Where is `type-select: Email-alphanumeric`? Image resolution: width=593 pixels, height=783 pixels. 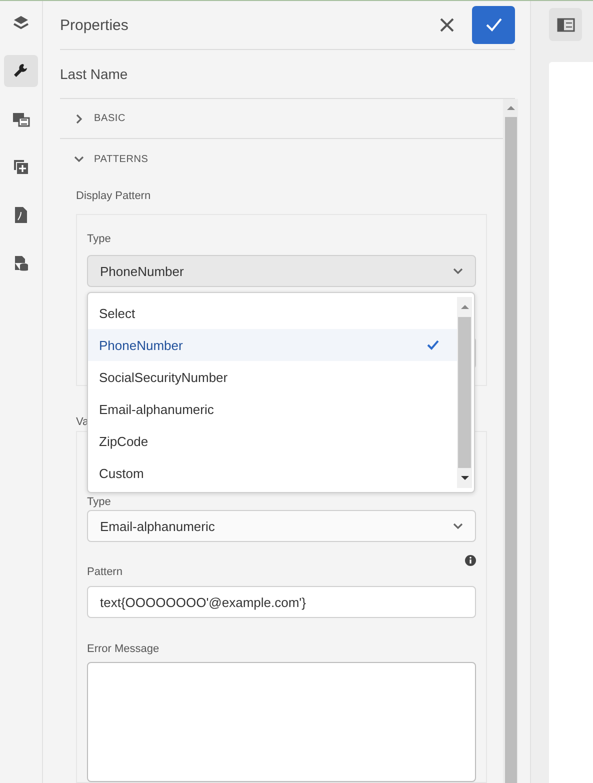 type-select: Email-alphanumeric is located at coordinates (281, 526).